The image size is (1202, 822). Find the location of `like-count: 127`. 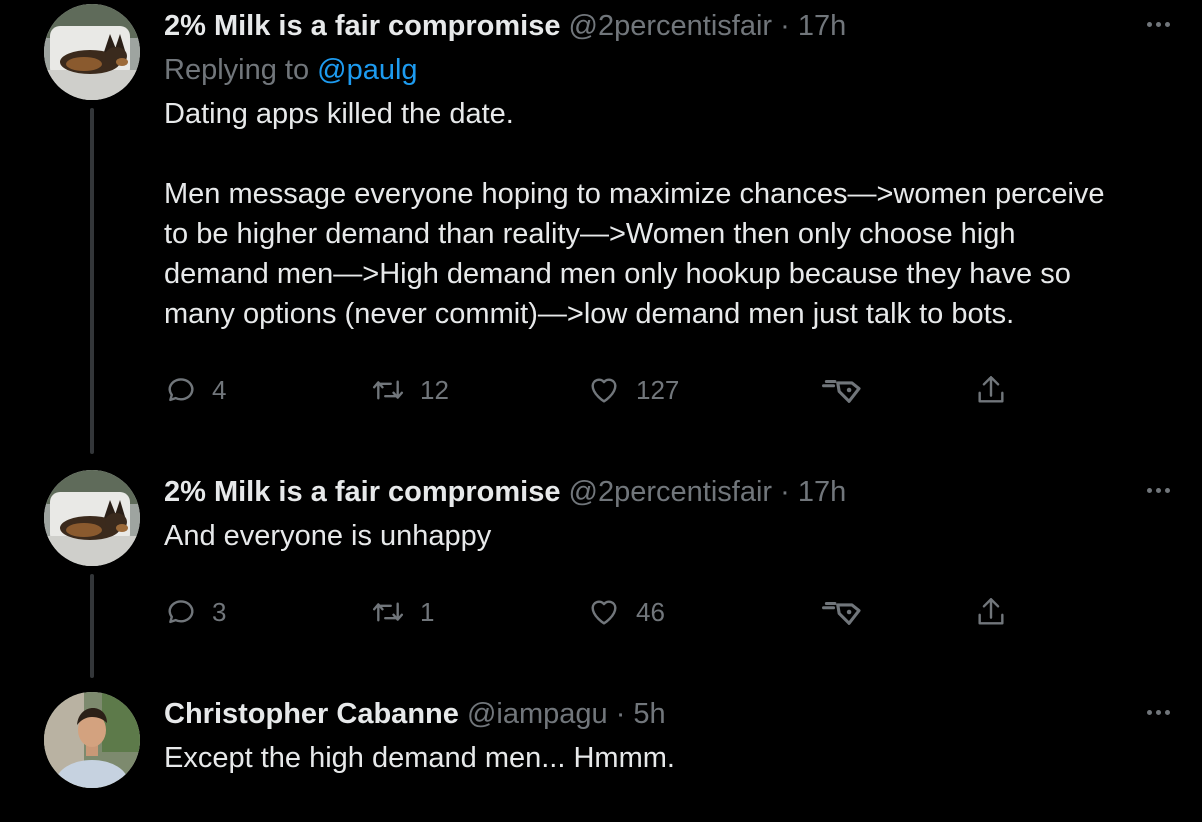

like-count: 127 is located at coordinates (658, 389).